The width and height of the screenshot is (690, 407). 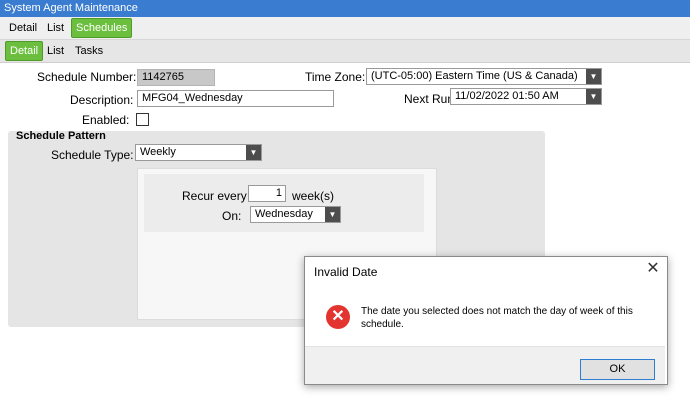 What do you see at coordinates (474, 76) in the screenshot?
I see `timezone-value: (UTC-05:00) Eastern Time (US & Canada)` at bounding box center [474, 76].